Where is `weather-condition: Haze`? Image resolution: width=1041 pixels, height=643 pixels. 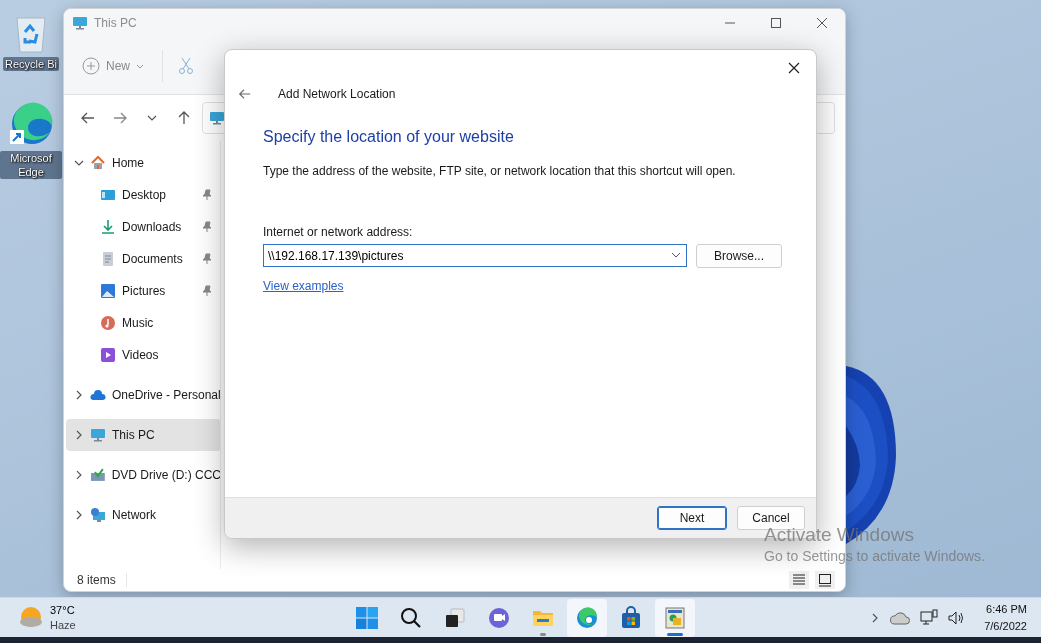
weather-condition: Haze is located at coordinates (63, 625).